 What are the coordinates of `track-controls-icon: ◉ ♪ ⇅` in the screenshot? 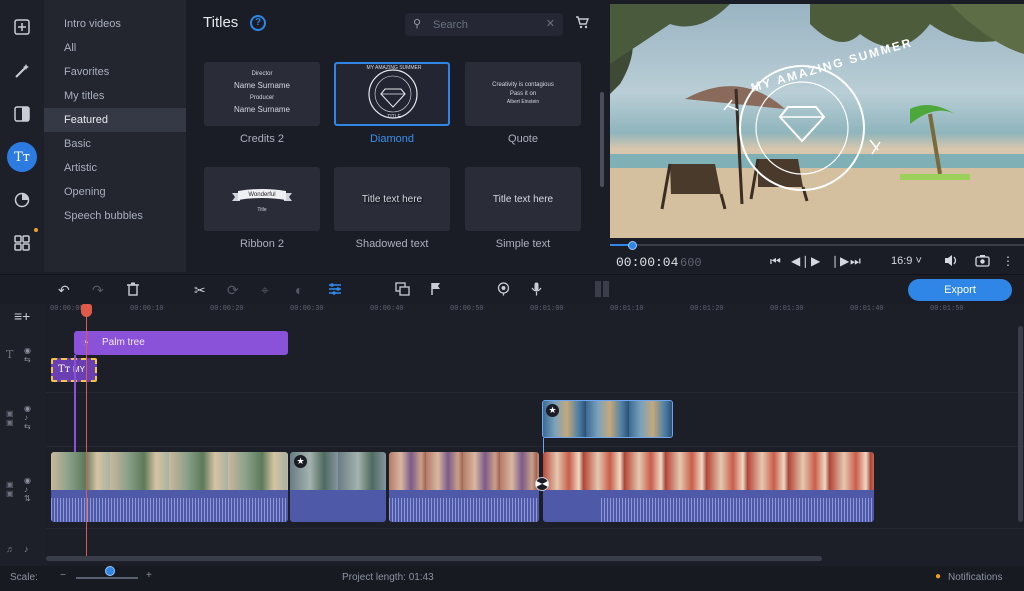 It's located at (27, 489).